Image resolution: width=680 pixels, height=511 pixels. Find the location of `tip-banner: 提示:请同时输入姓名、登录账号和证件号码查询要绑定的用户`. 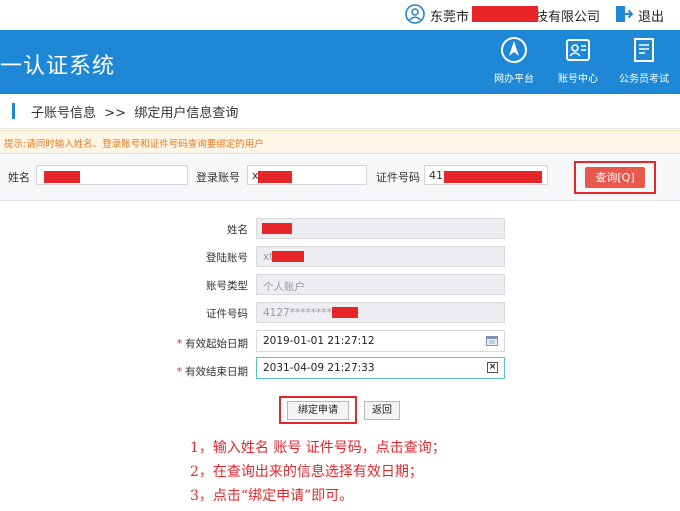

tip-banner: 提示:请同时输入姓名、登录账号和证件号码查询要绑定的用户 is located at coordinates (340, 142).